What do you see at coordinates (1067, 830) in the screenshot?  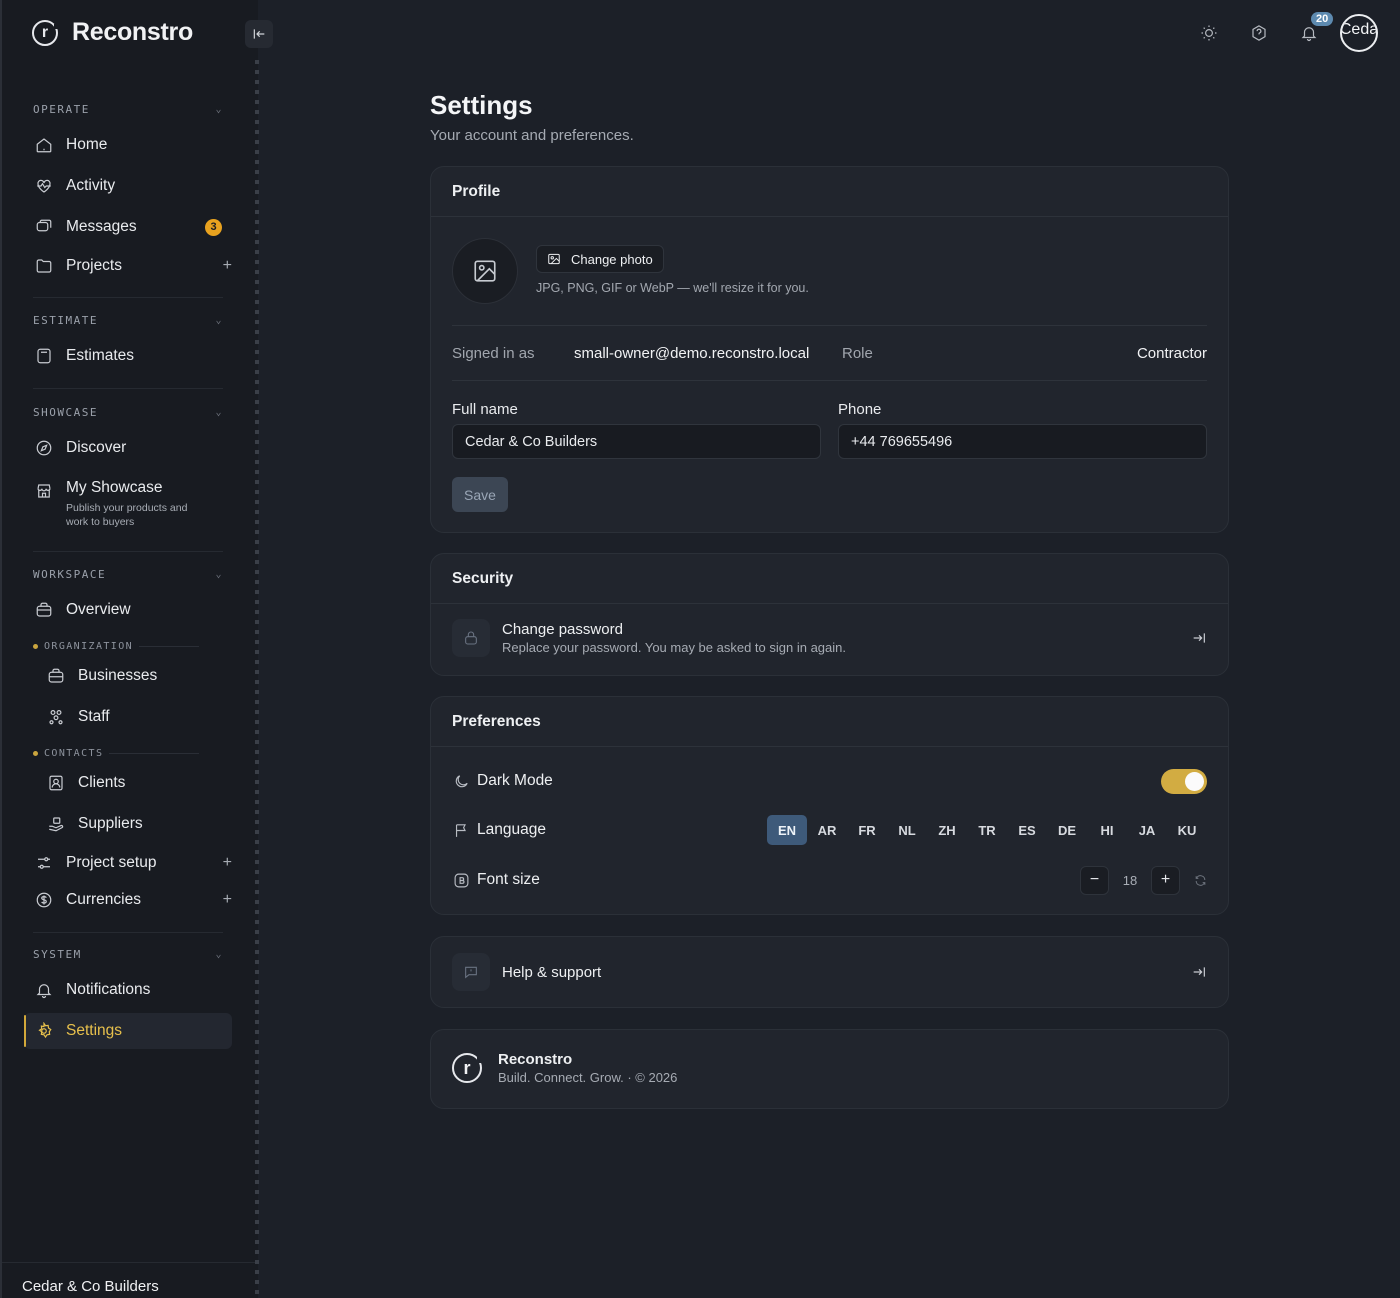 I see `language-option-de: DE` at bounding box center [1067, 830].